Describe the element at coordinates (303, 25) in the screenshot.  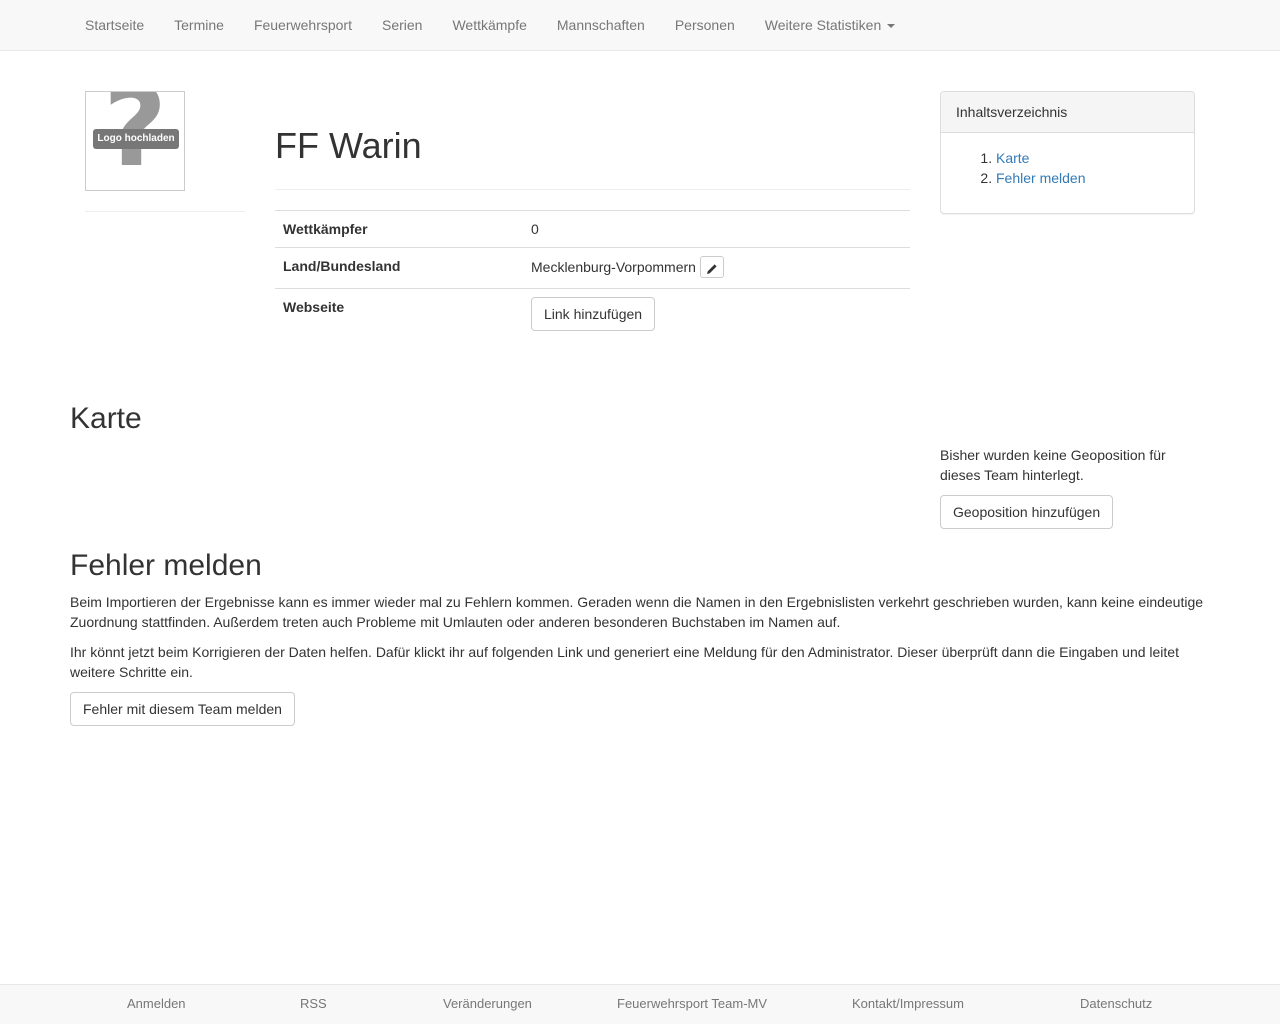
I see `nav-feuerwehrsport: Feuerwehrsport` at that location.